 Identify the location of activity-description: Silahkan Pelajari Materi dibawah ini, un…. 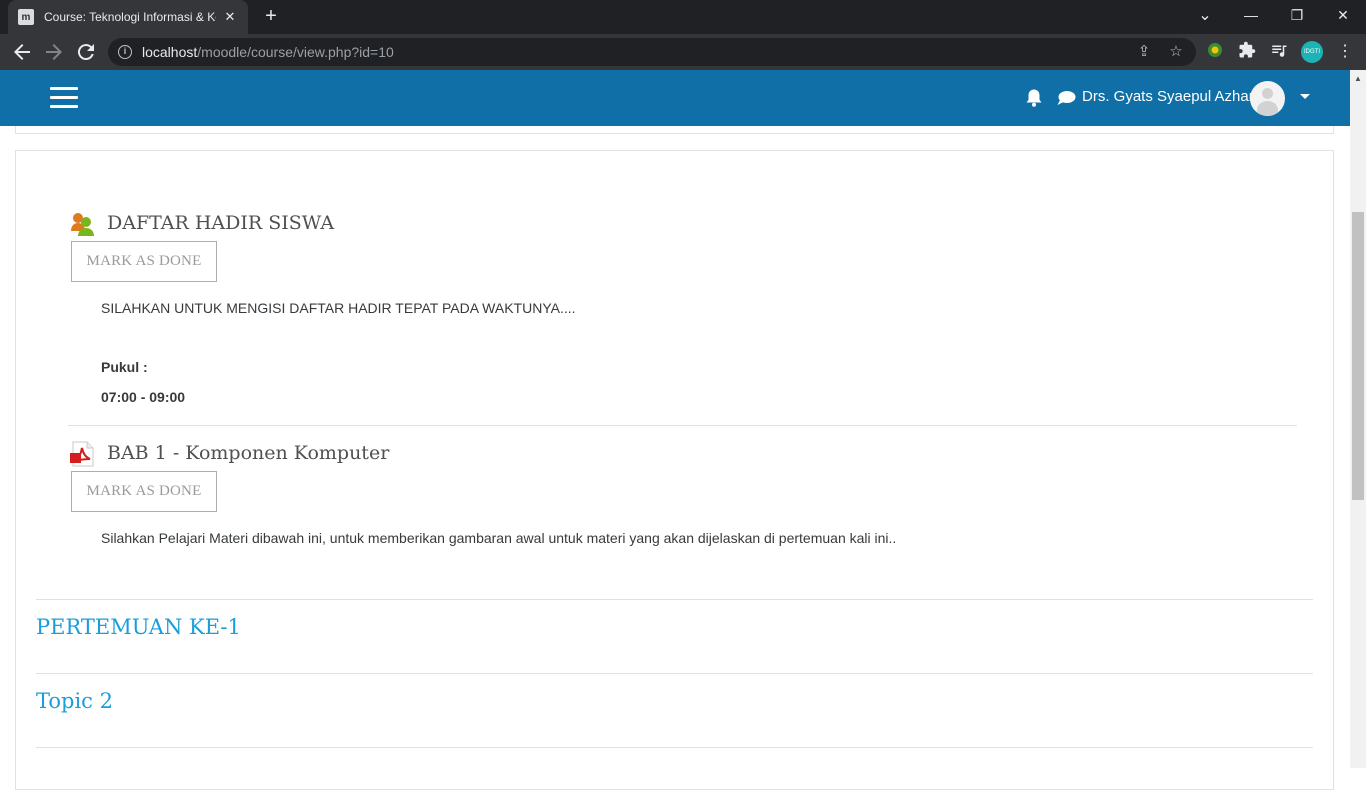
(499, 538).